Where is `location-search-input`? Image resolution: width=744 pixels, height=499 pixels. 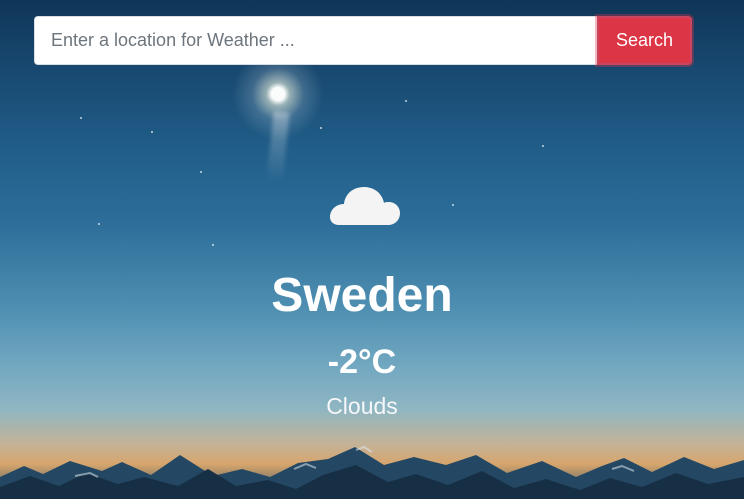 location-search-input is located at coordinates (315, 40).